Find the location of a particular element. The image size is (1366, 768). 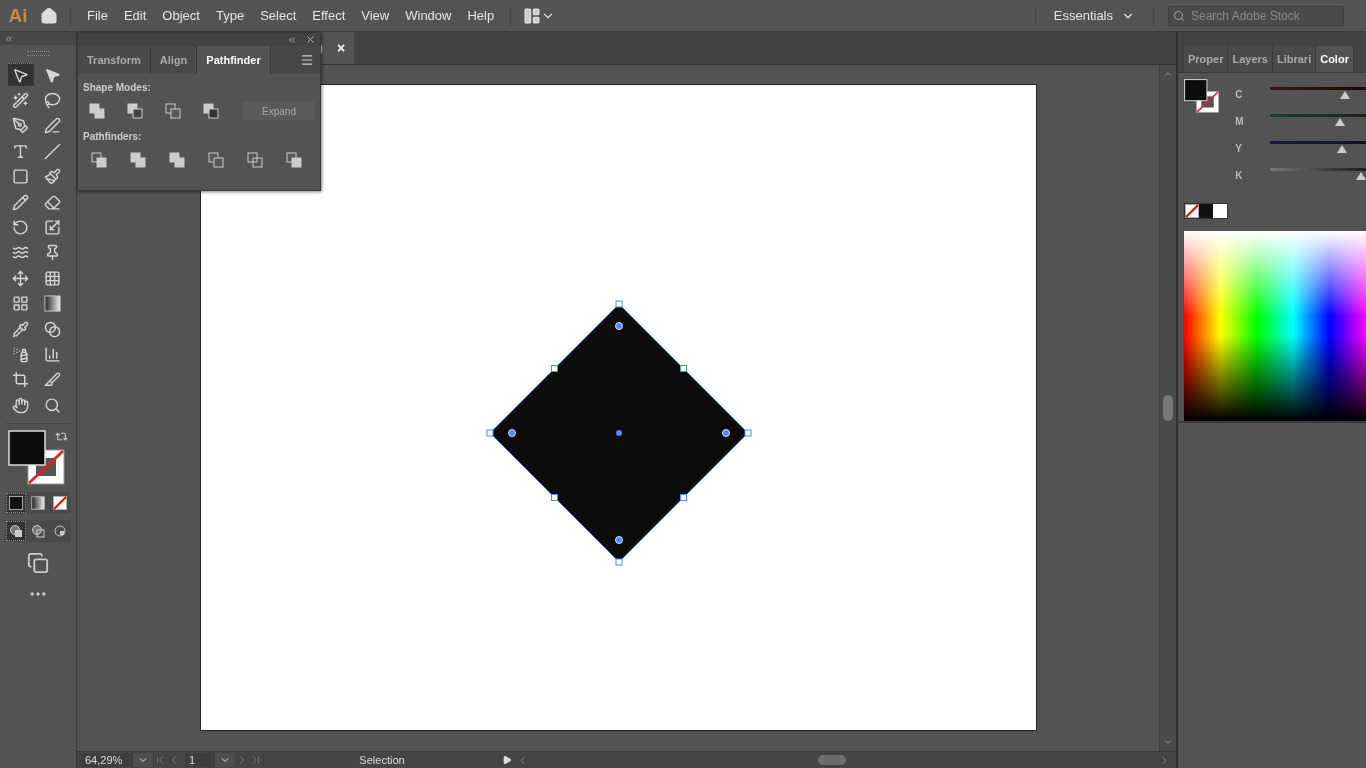

move-icon is located at coordinates (20, 278).